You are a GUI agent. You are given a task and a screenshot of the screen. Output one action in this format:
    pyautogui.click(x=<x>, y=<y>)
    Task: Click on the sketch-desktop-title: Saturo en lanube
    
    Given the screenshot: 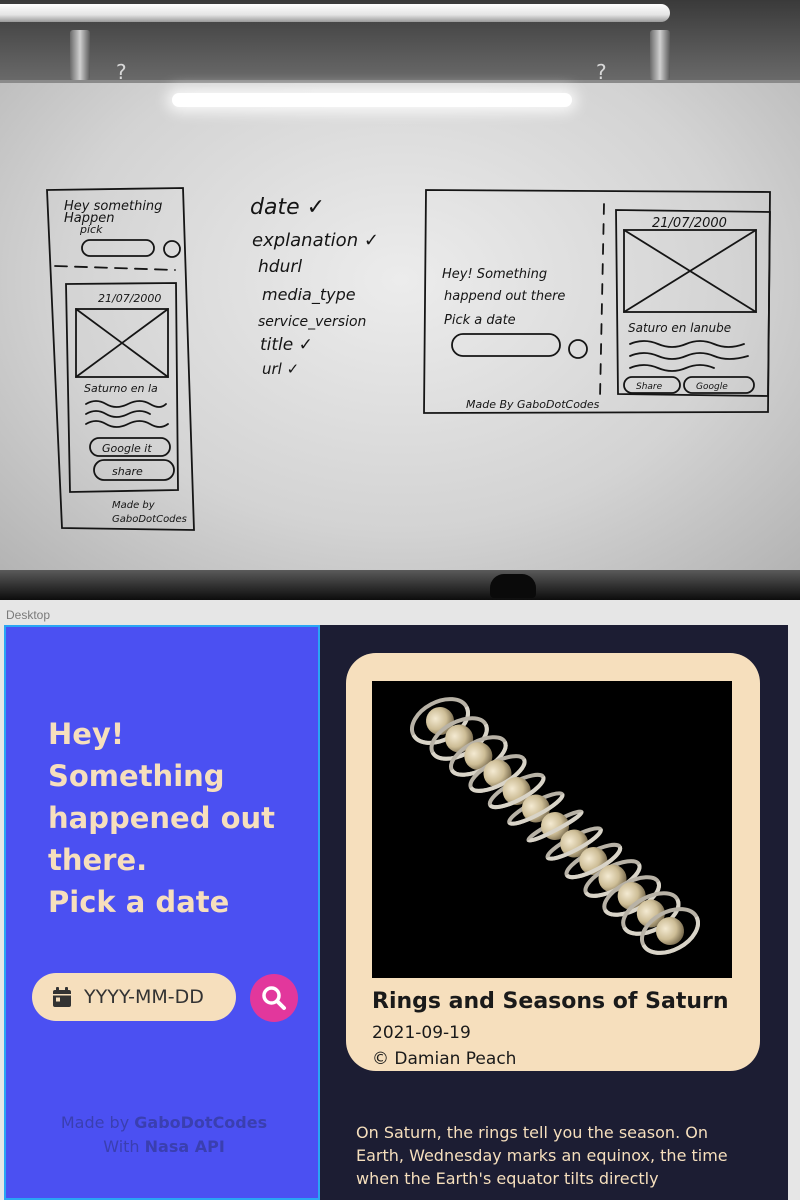 What is the action you would take?
    pyautogui.click(x=679, y=328)
    